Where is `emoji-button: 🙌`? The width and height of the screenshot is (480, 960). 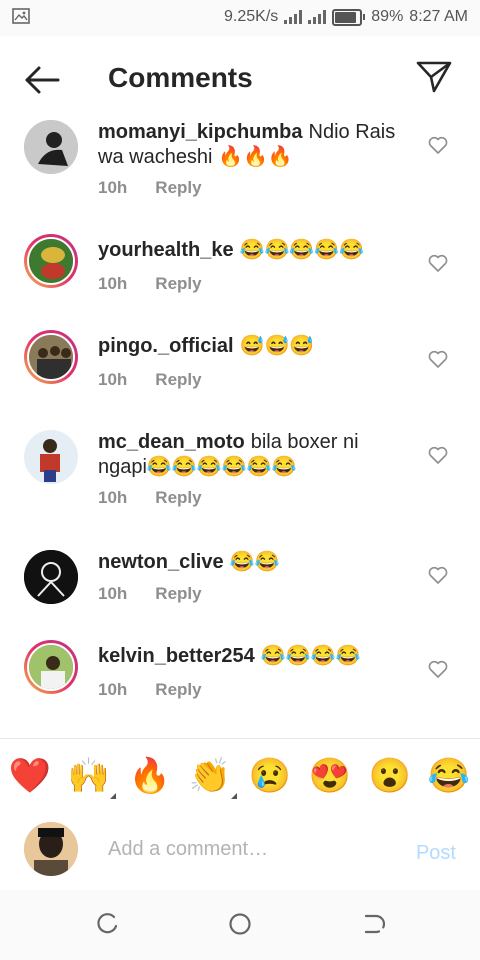
emoji-button: 🙌 is located at coordinates (91, 777).